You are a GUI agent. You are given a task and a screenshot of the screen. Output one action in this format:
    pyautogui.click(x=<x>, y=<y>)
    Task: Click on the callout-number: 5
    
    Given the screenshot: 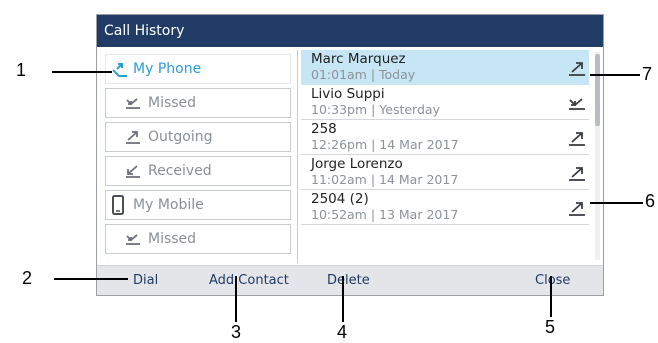 What is the action you would take?
    pyautogui.click(x=550, y=327)
    